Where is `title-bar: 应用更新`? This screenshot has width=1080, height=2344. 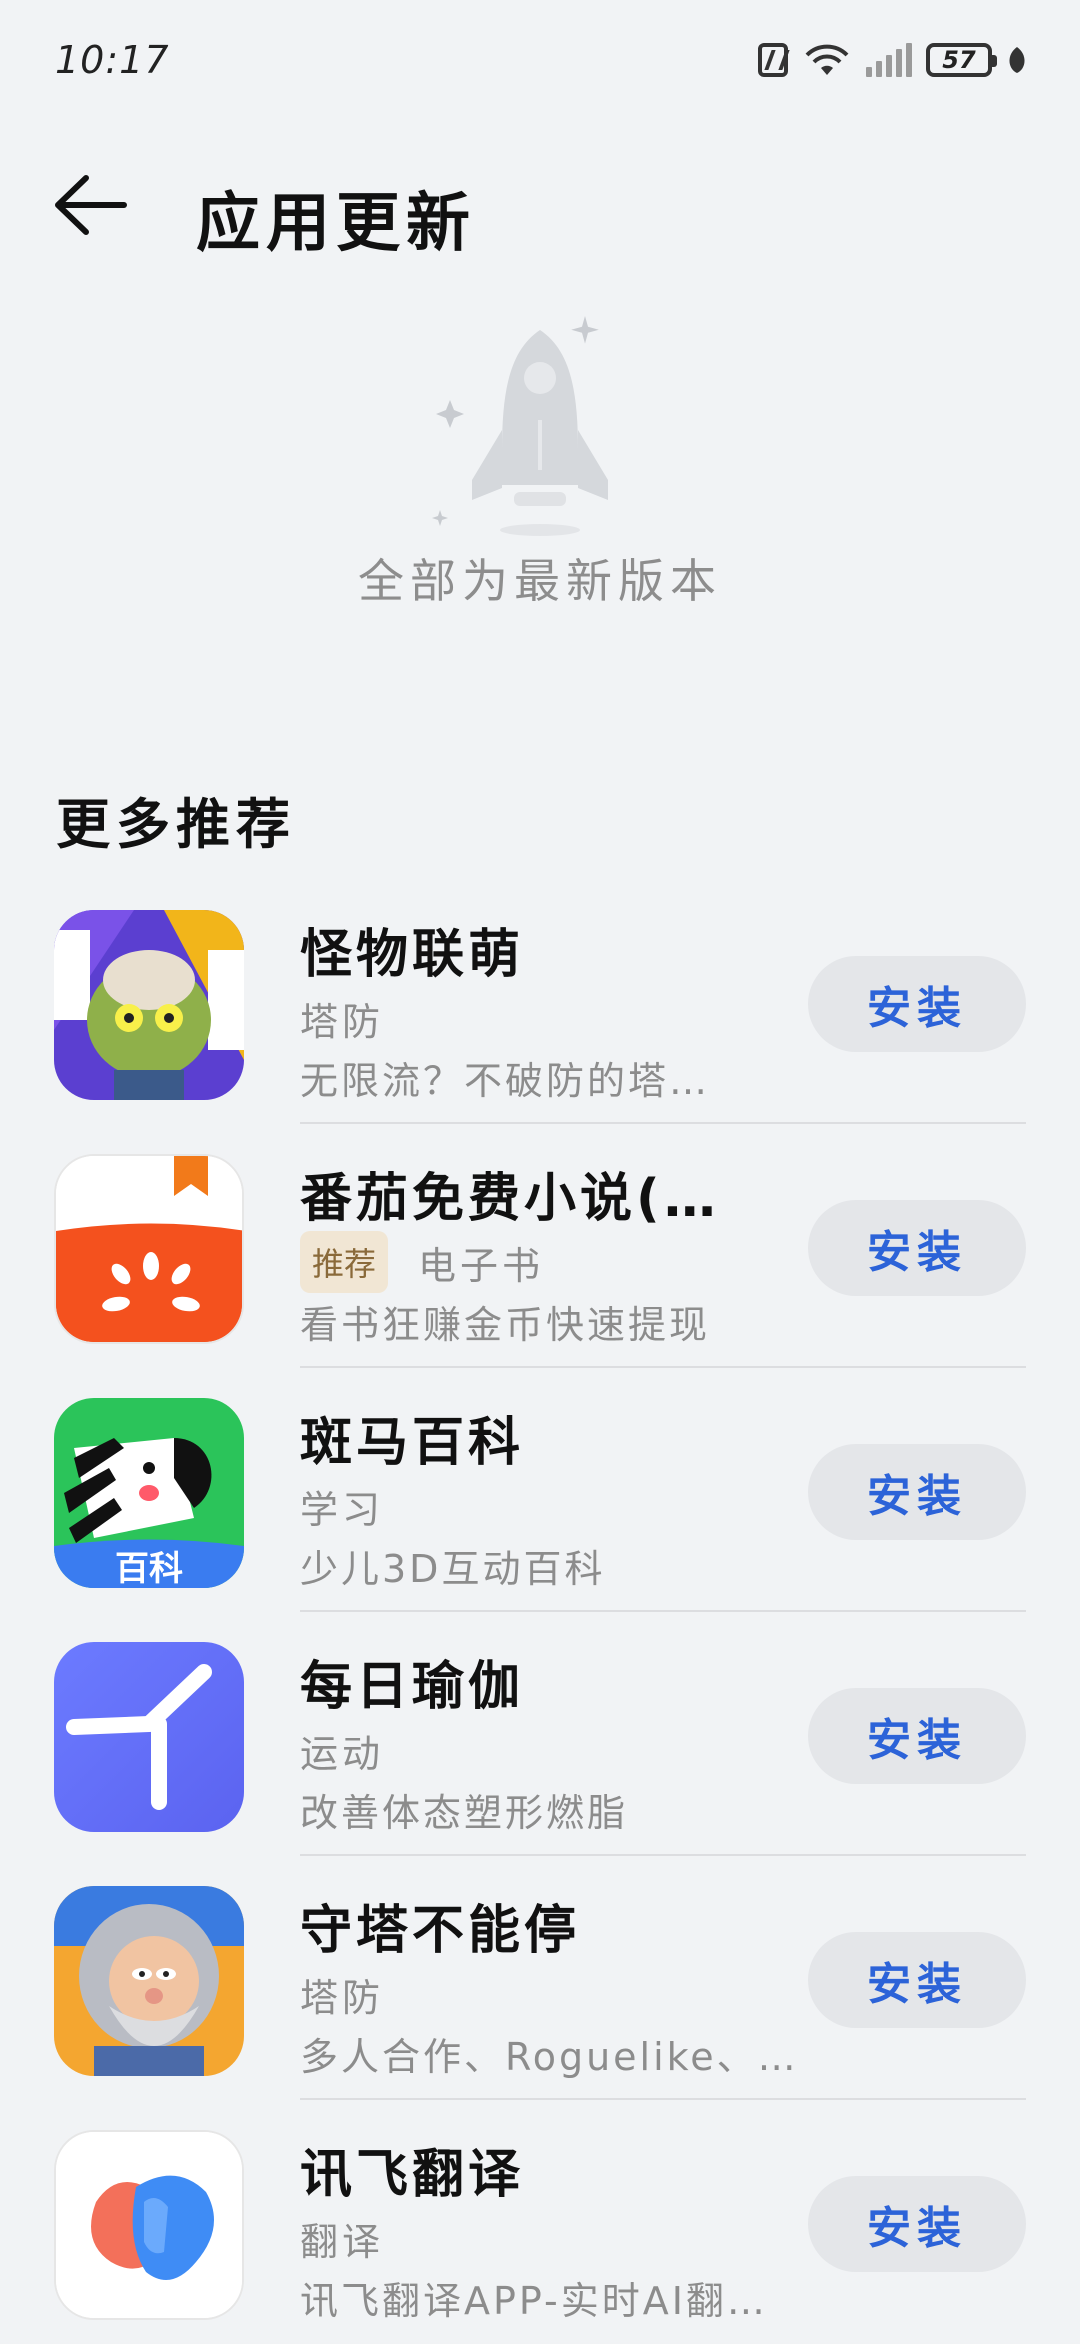
title-bar: 应用更新 is located at coordinates (540, 205).